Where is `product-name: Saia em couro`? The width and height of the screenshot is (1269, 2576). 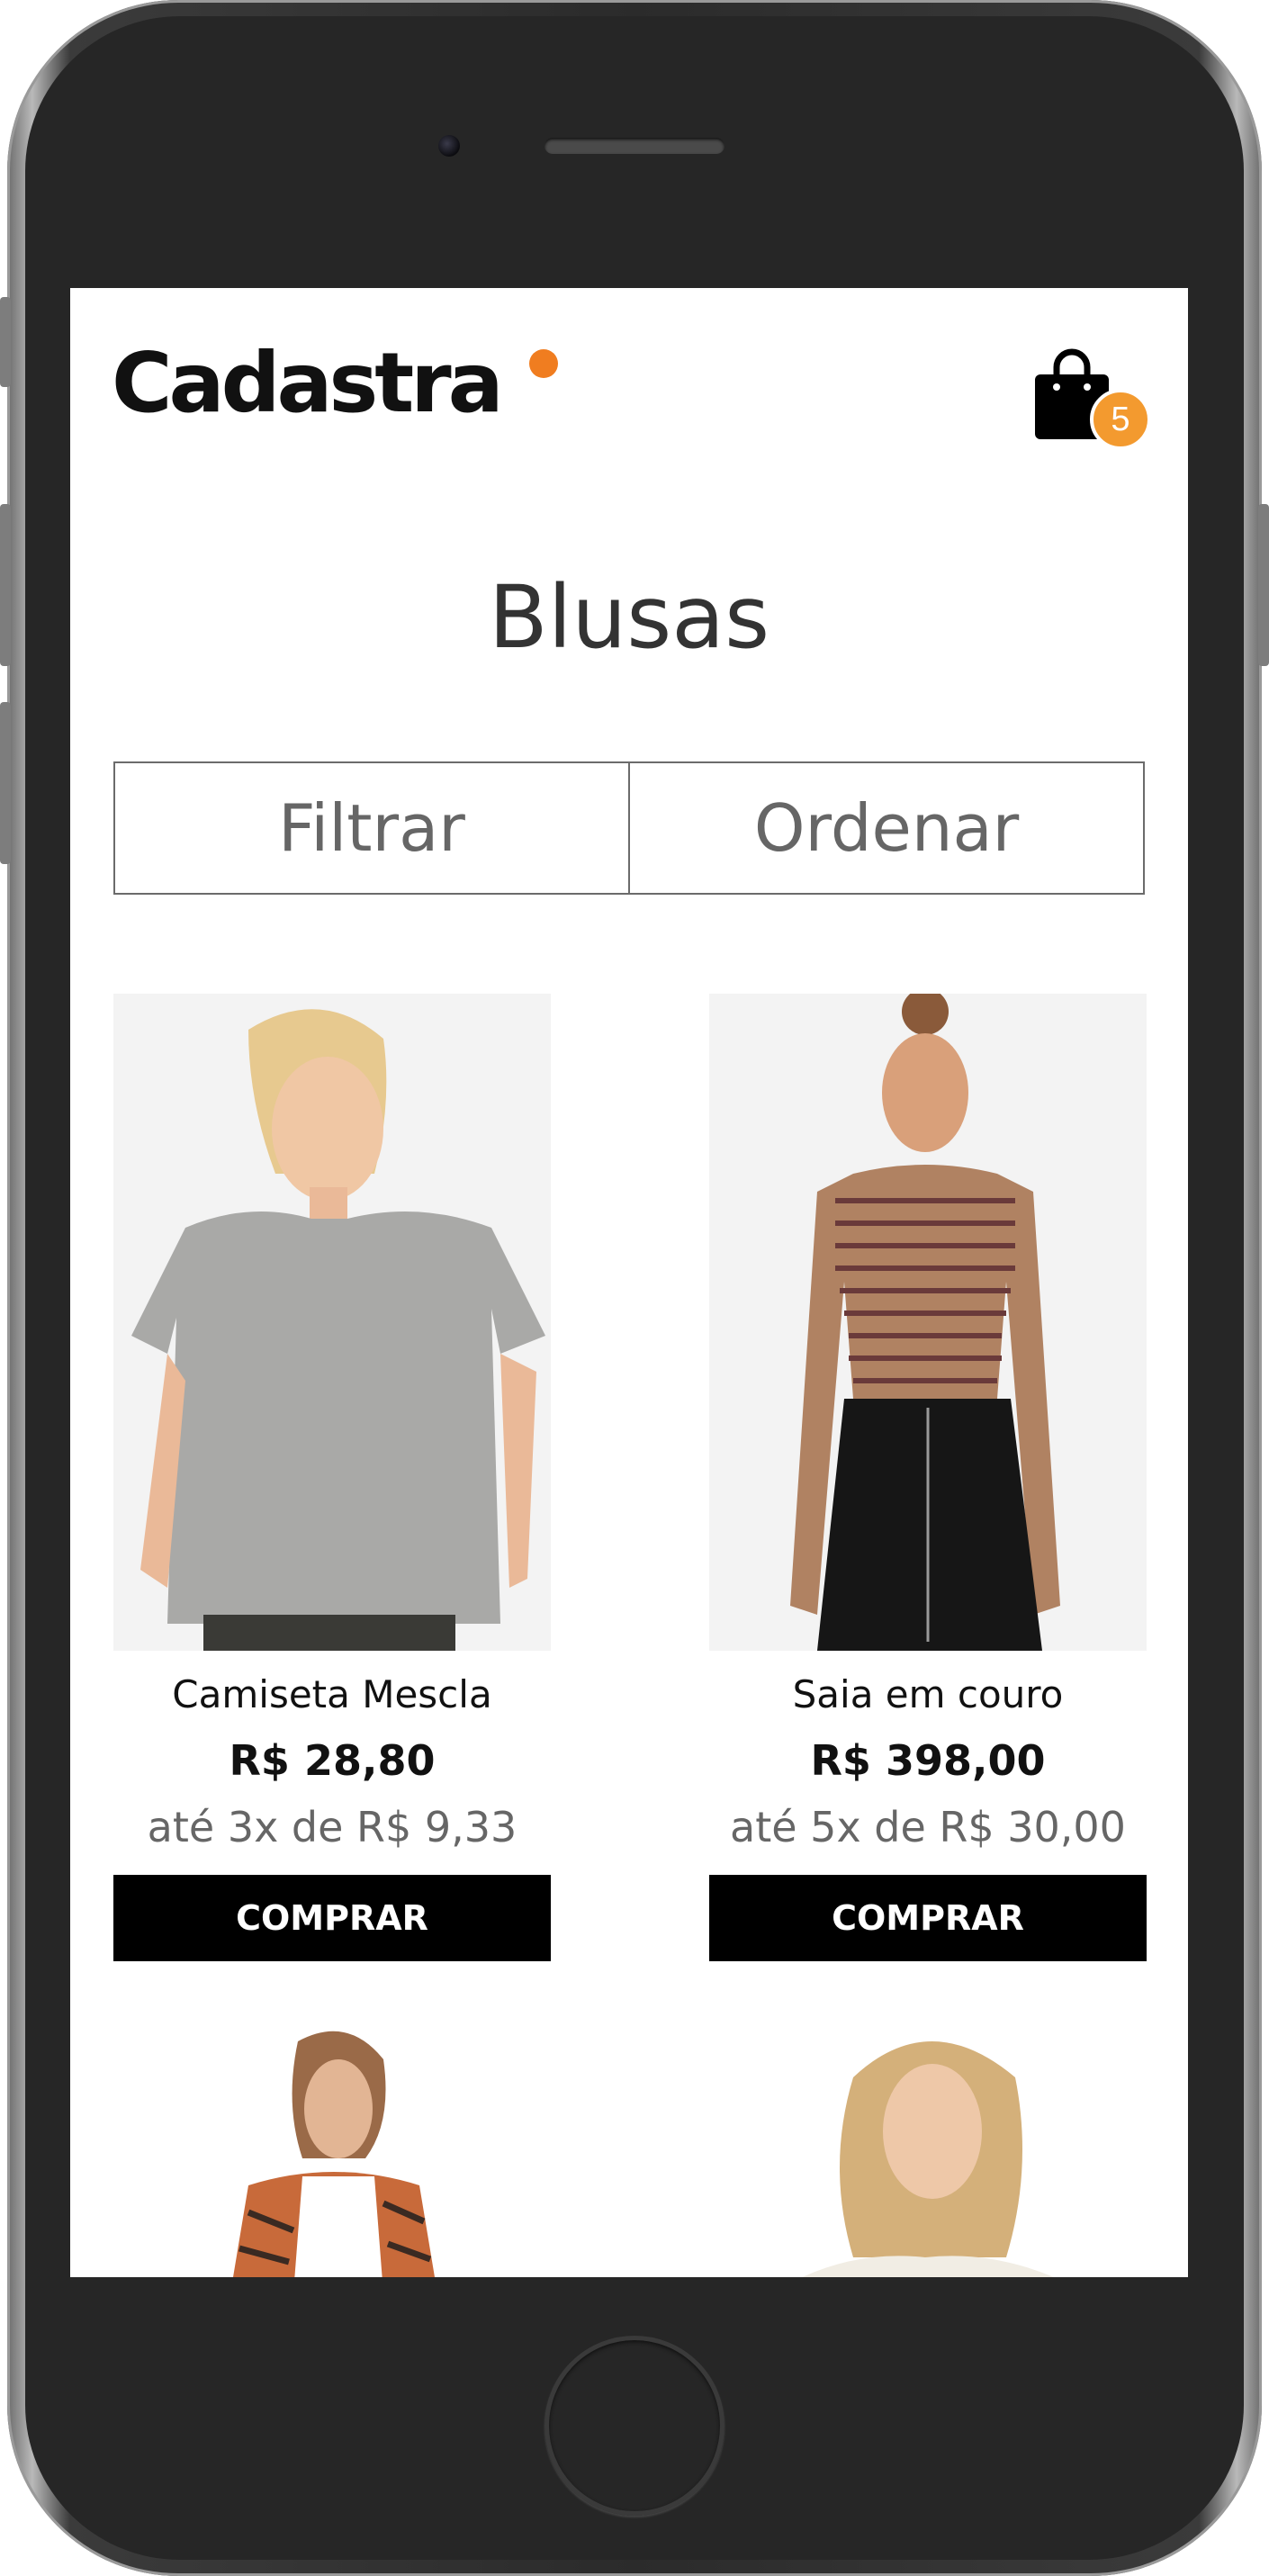
product-name: Saia em couro is located at coordinates (928, 1694).